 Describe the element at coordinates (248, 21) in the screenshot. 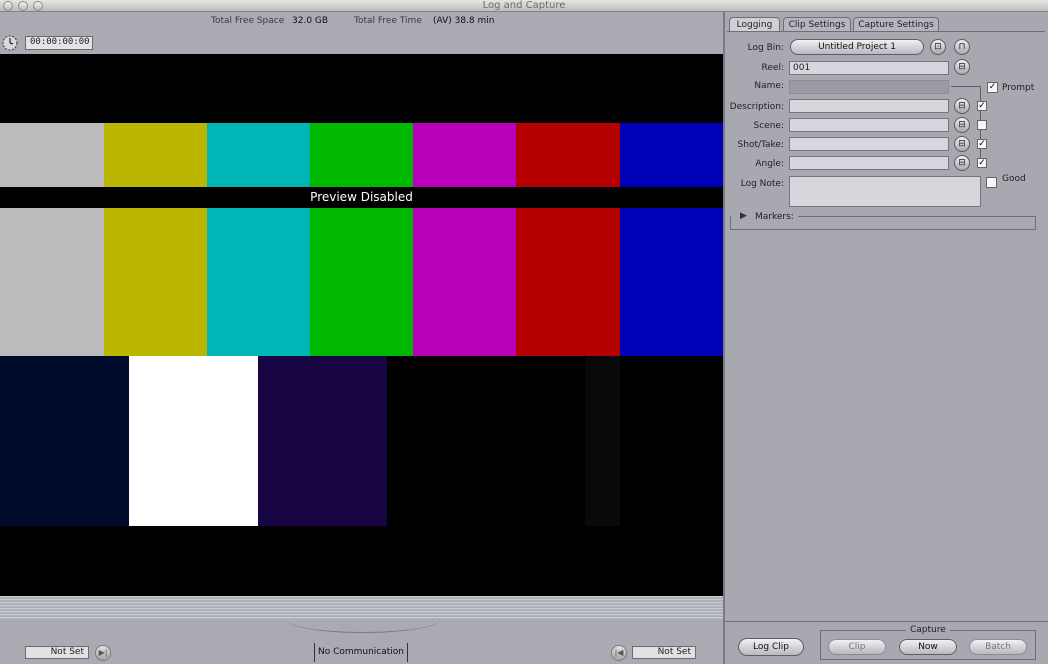

I see `free-space-label: Total Free Space` at that location.